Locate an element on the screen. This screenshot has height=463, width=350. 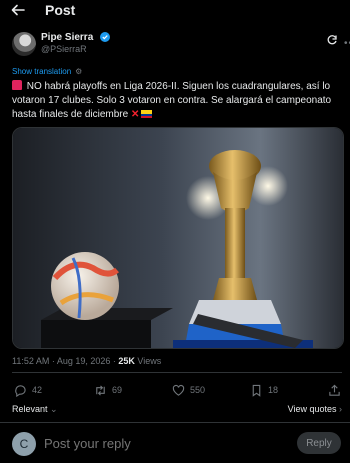
like-count: 550 is located at coordinates (198, 390).